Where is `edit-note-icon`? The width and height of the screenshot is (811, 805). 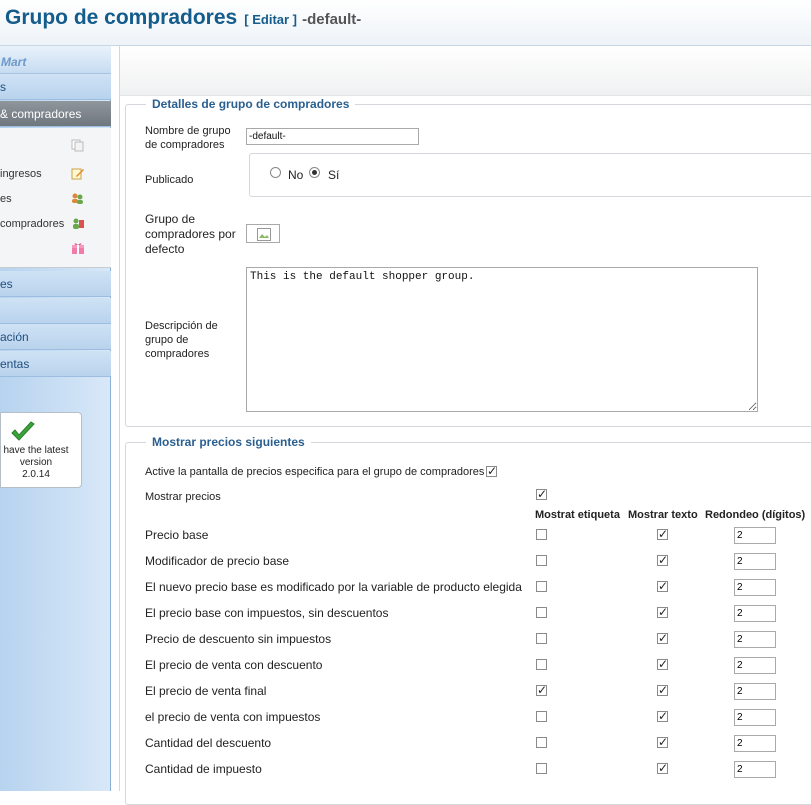
edit-note-icon is located at coordinates (77, 174).